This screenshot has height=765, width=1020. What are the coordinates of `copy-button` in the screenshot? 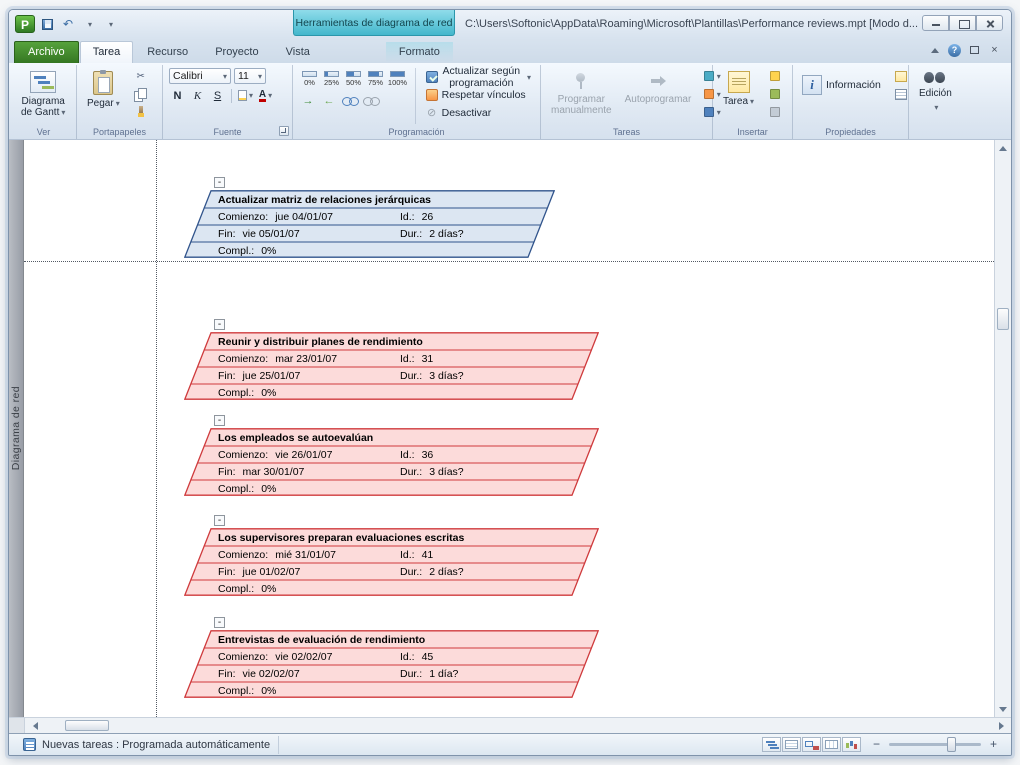 It's located at (141, 94).